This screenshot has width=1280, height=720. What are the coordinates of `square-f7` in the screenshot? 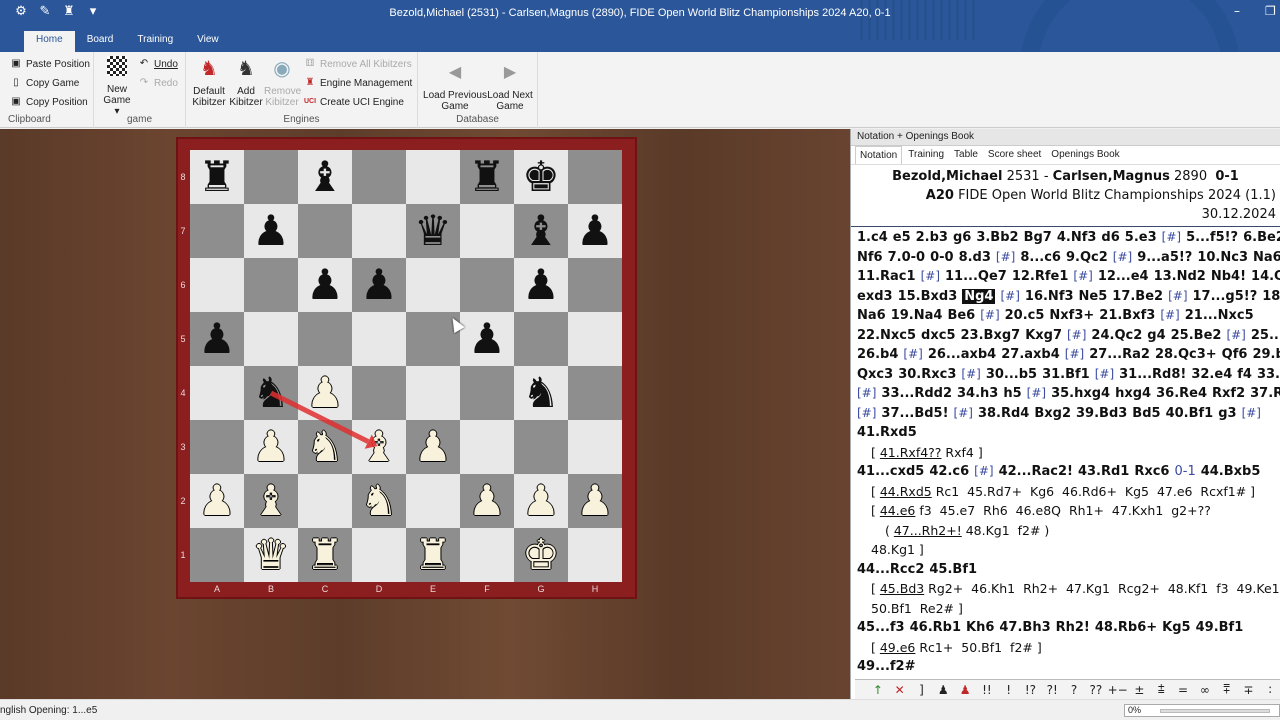 It's located at (487, 231).